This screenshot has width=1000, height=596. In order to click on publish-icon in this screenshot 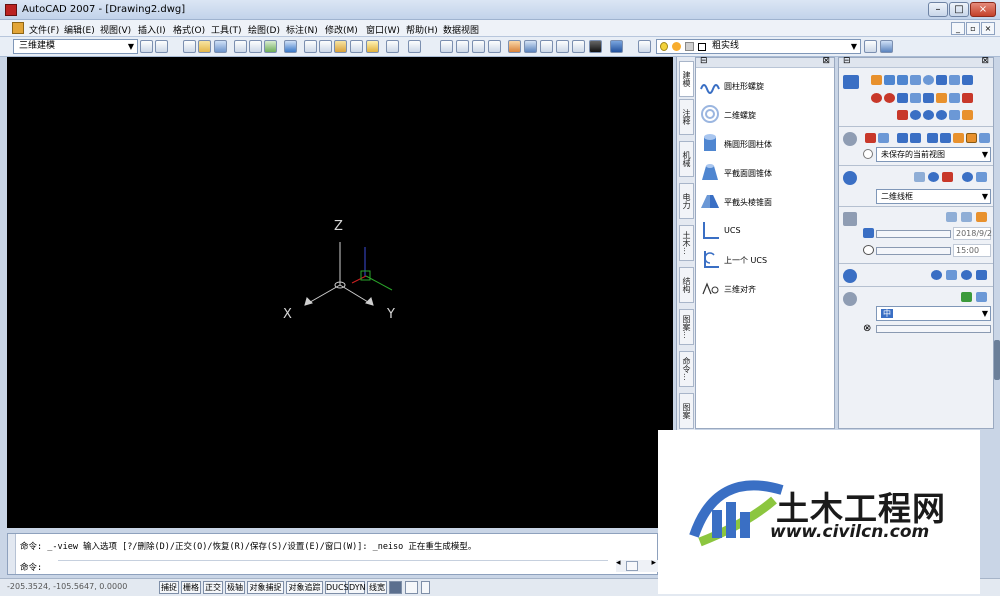, I will do `click(270, 46)`.